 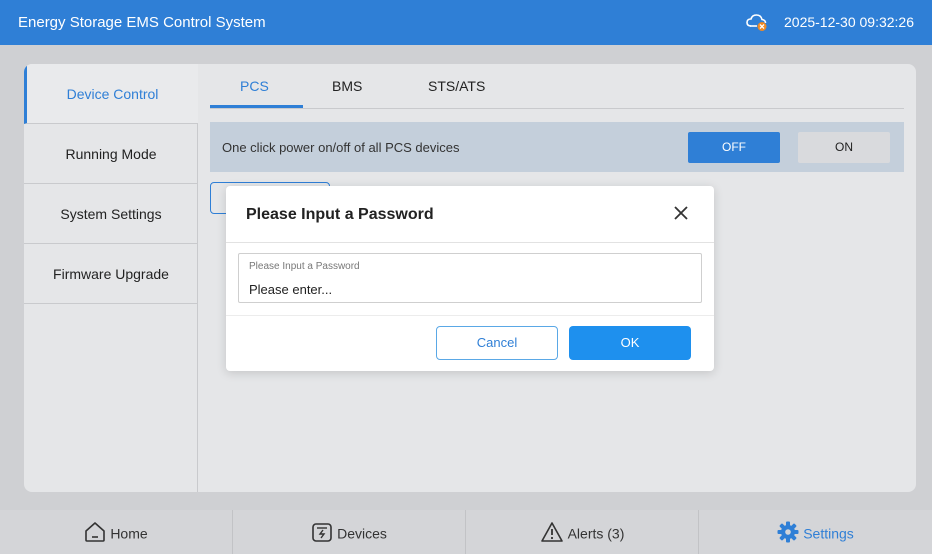 I want to click on dialog-title: Please Input a Password, so click(x=340, y=214).